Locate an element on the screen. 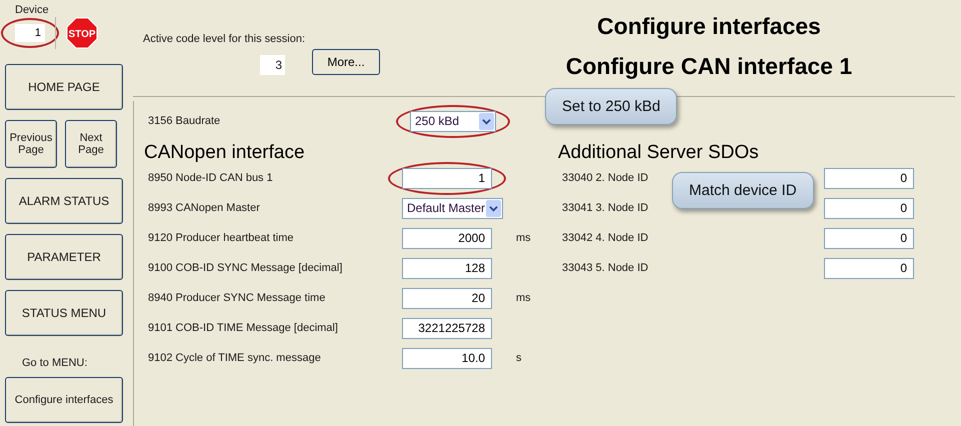  parameter-label: 8950 Node-ID CAN bus 1 is located at coordinates (211, 178).